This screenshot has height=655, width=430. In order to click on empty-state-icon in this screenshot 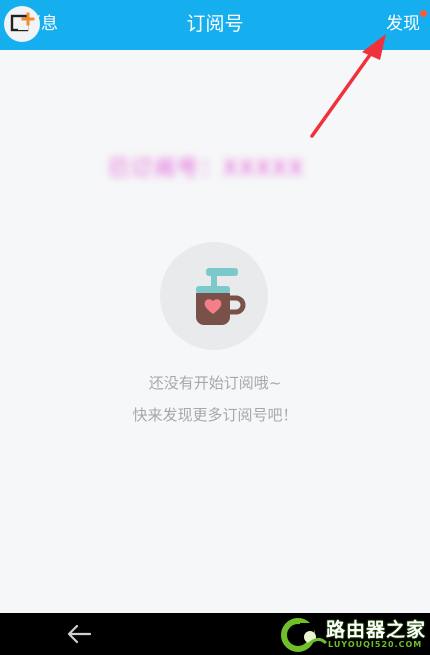, I will do `click(214, 296)`.